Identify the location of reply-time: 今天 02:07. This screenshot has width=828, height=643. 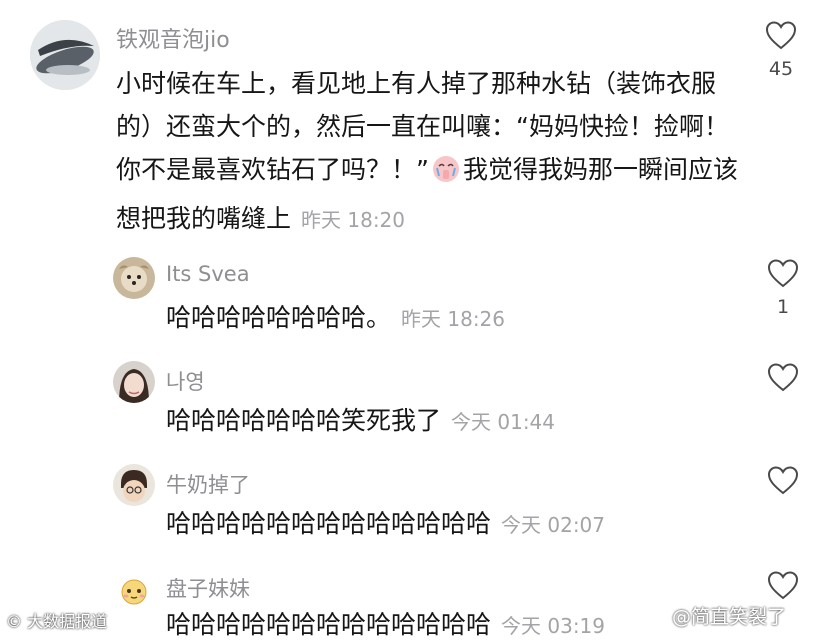
(553, 525).